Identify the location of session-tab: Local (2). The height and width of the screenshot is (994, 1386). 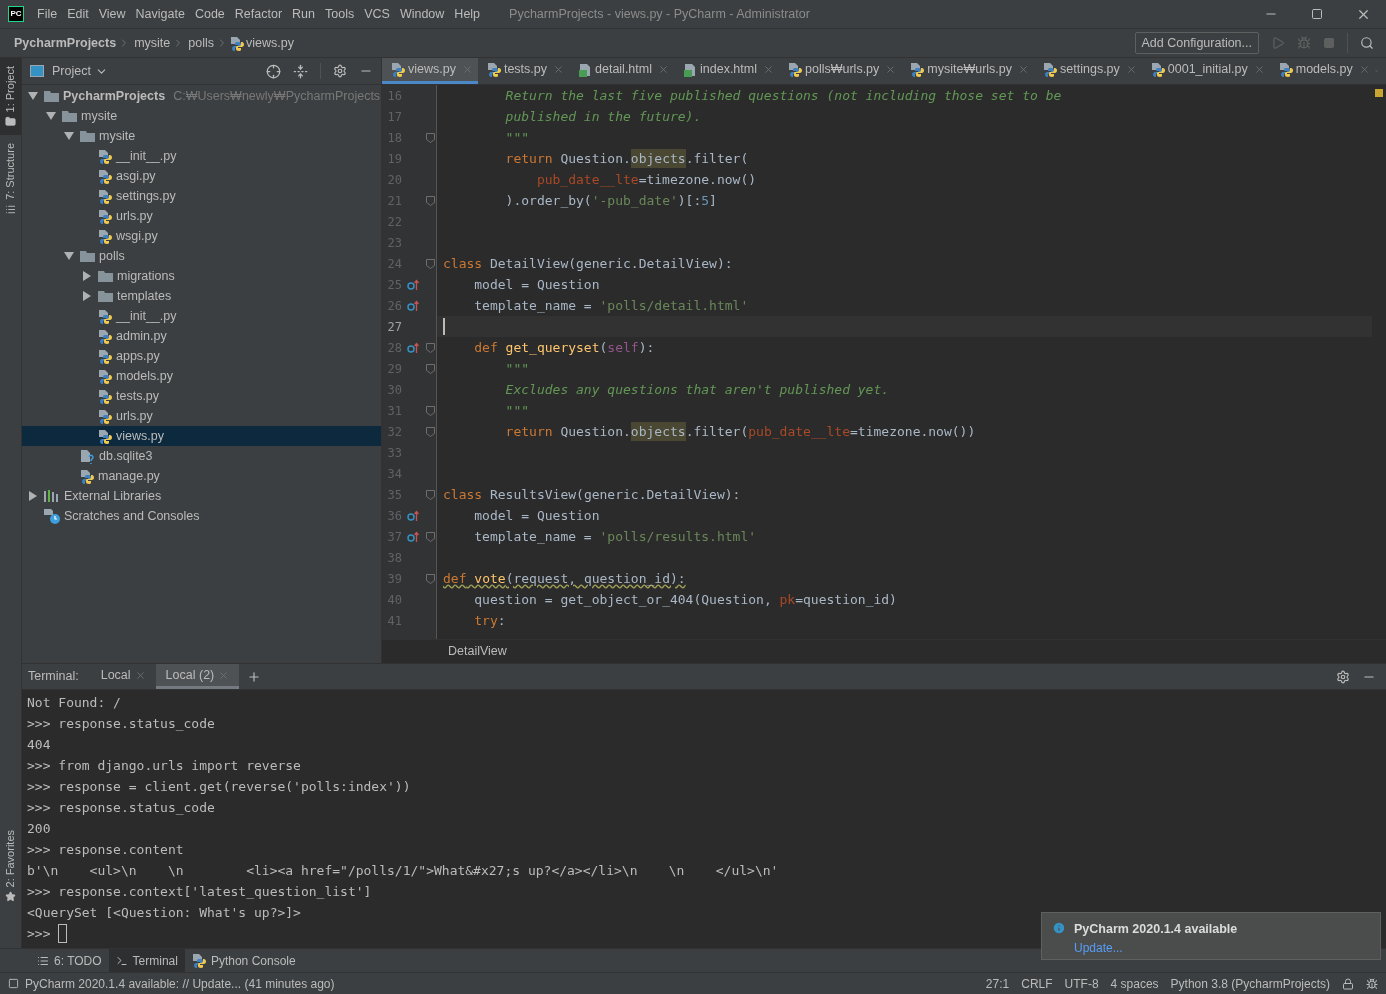
(197, 676).